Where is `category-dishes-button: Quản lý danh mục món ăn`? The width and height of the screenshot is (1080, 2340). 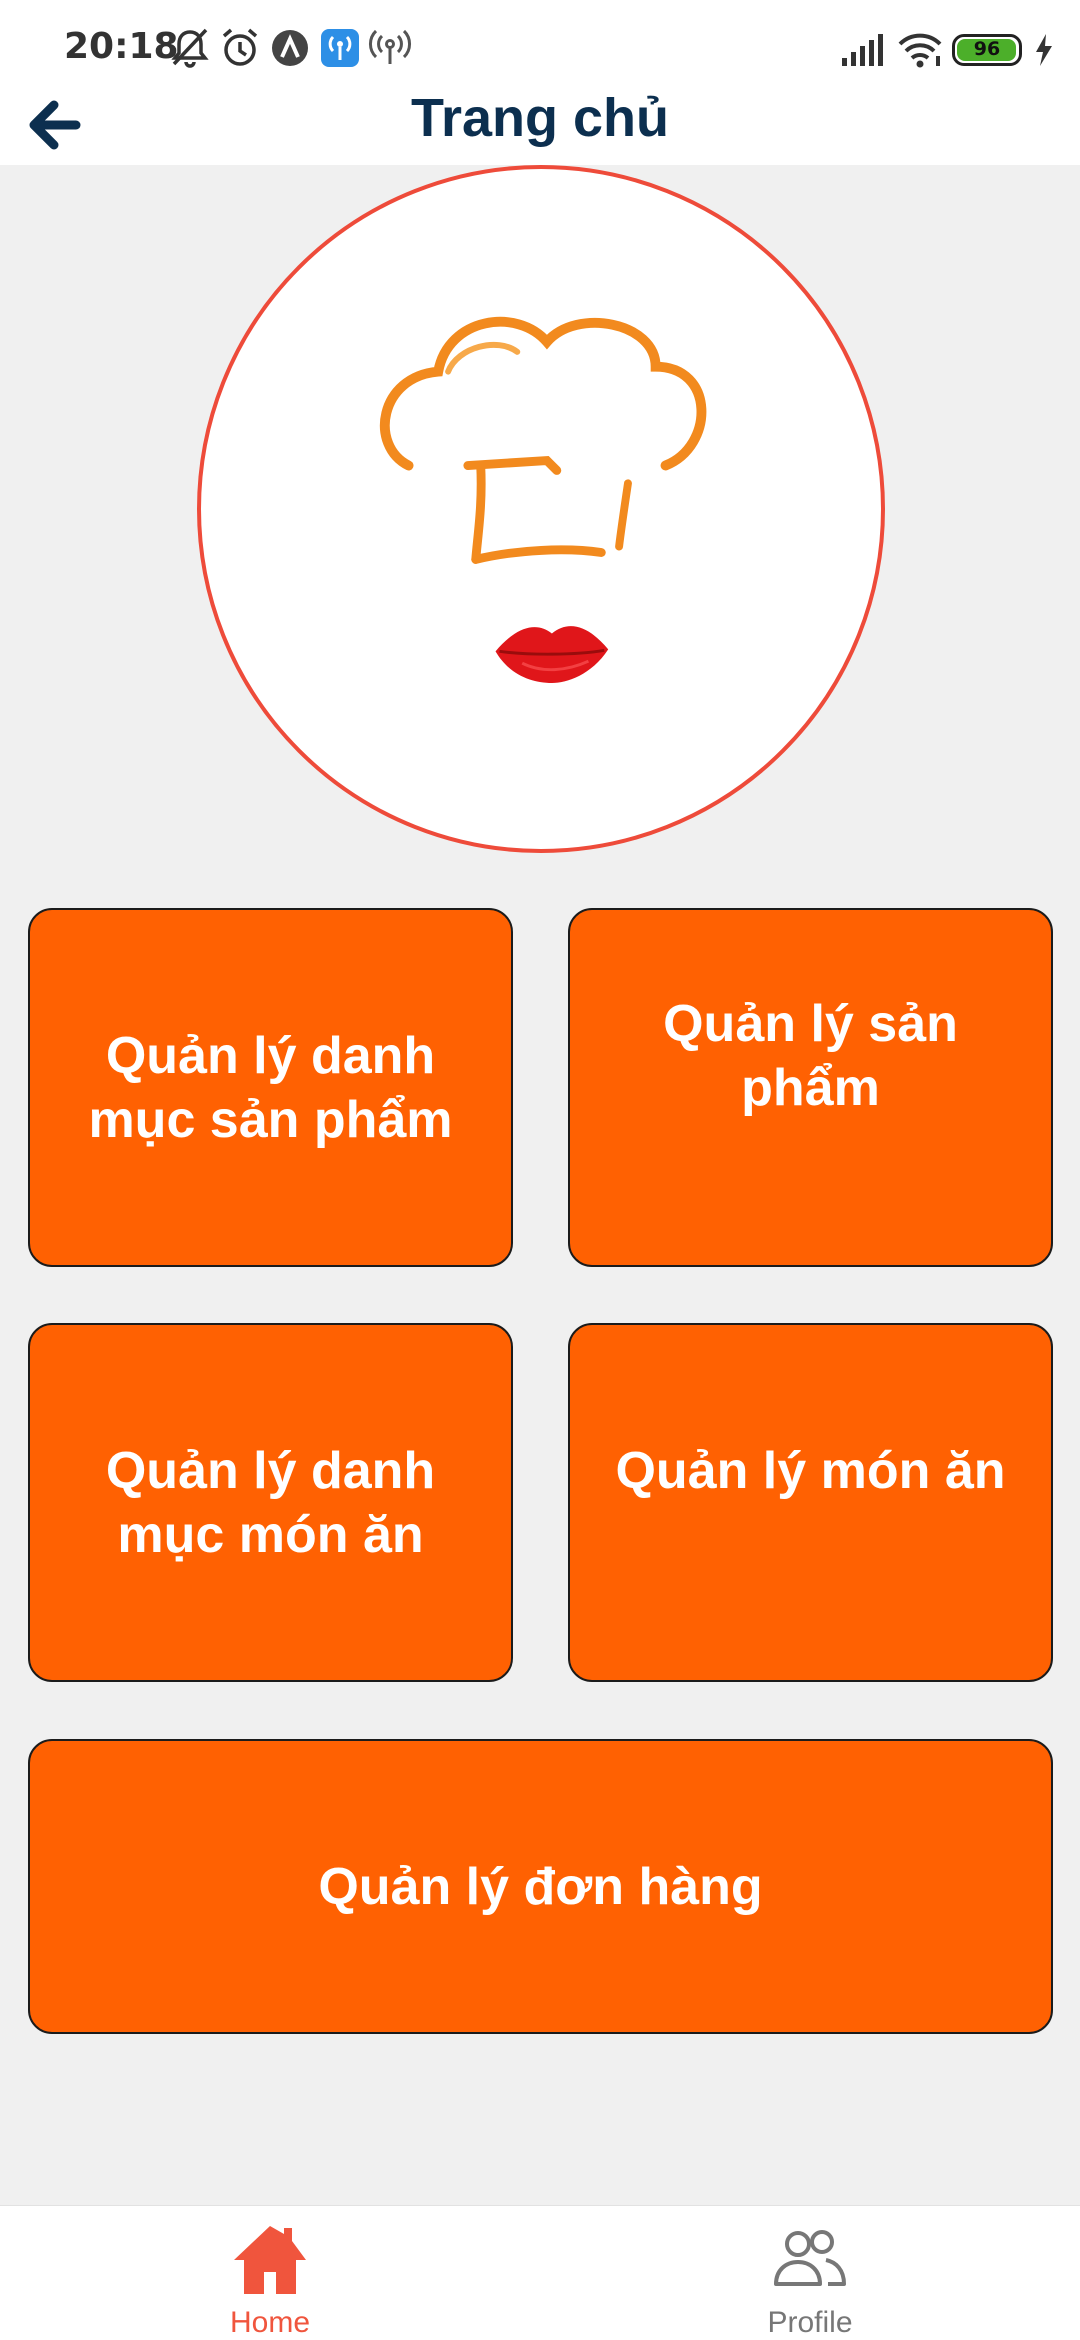 category-dishes-button: Quản lý danh mục món ăn is located at coordinates (270, 1502).